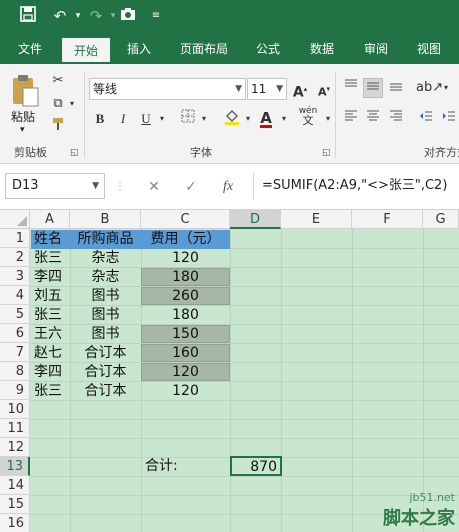 The width and height of the screenshot is (459, 532). Describe the element at coordinates (156, 16) in the screenshot. I see `customize-toolbar-icon: ≡` at that location.